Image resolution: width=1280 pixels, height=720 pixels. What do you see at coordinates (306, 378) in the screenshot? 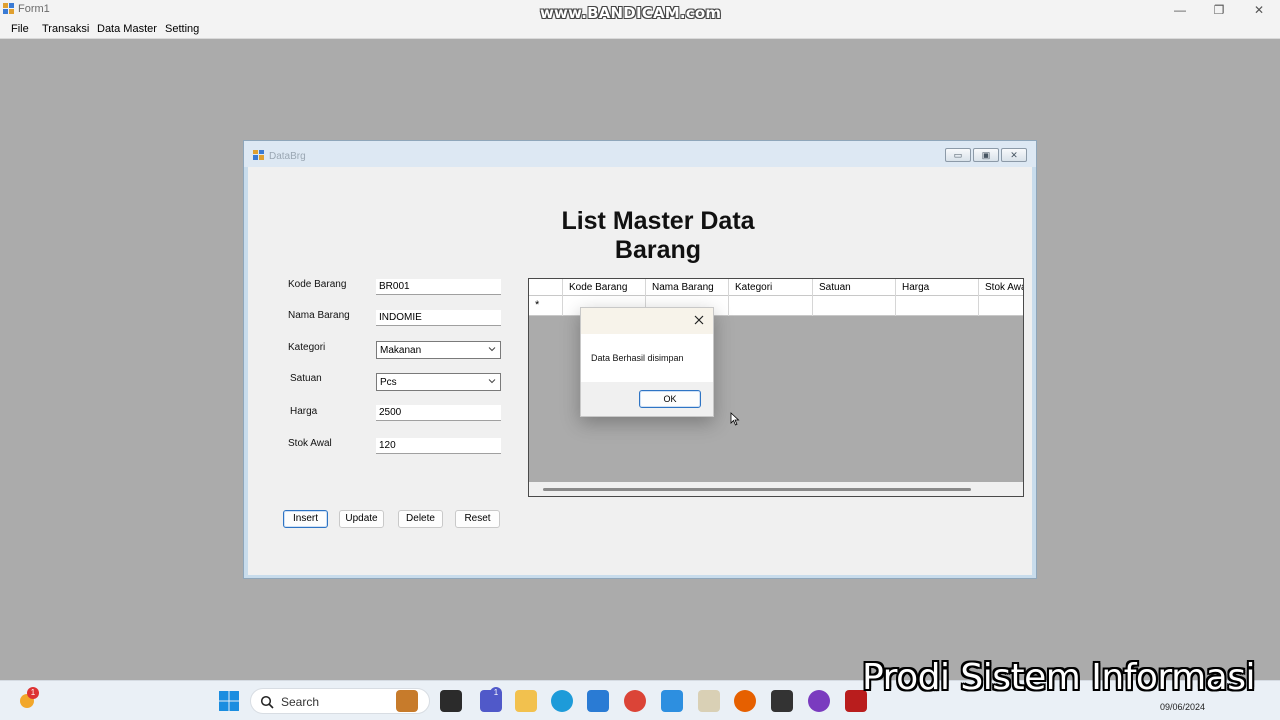
I see `satuan-label: Satuan` at bounding box center [306, 378].